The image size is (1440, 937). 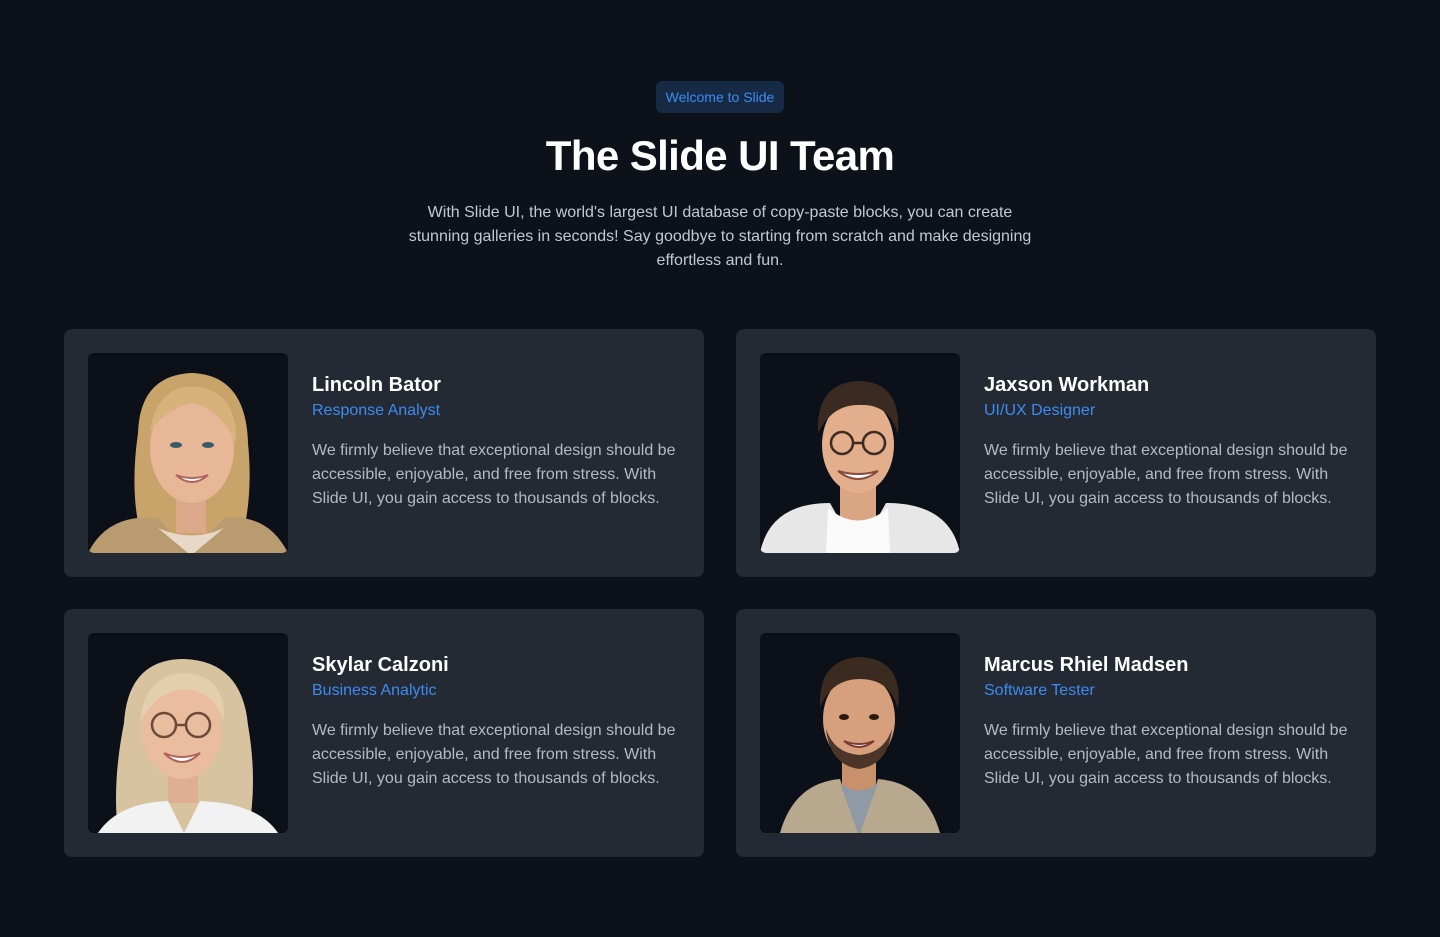 I want to click on team-member-role: Response Analyst, so click(x=376, y=410).